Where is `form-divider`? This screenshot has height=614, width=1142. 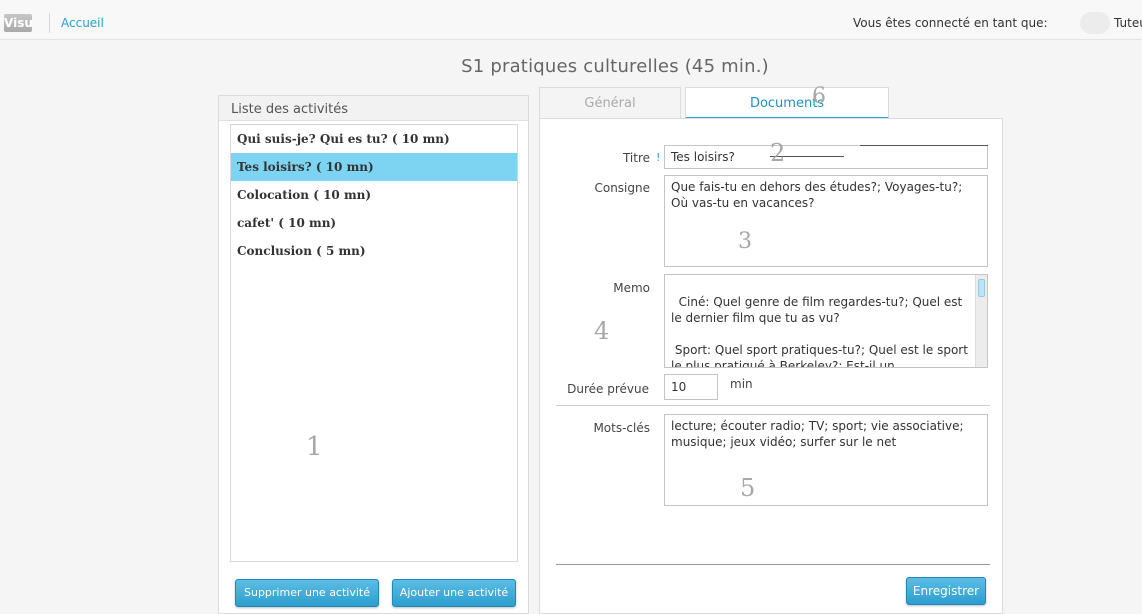 form-divider is located at coordinates (773, 405).